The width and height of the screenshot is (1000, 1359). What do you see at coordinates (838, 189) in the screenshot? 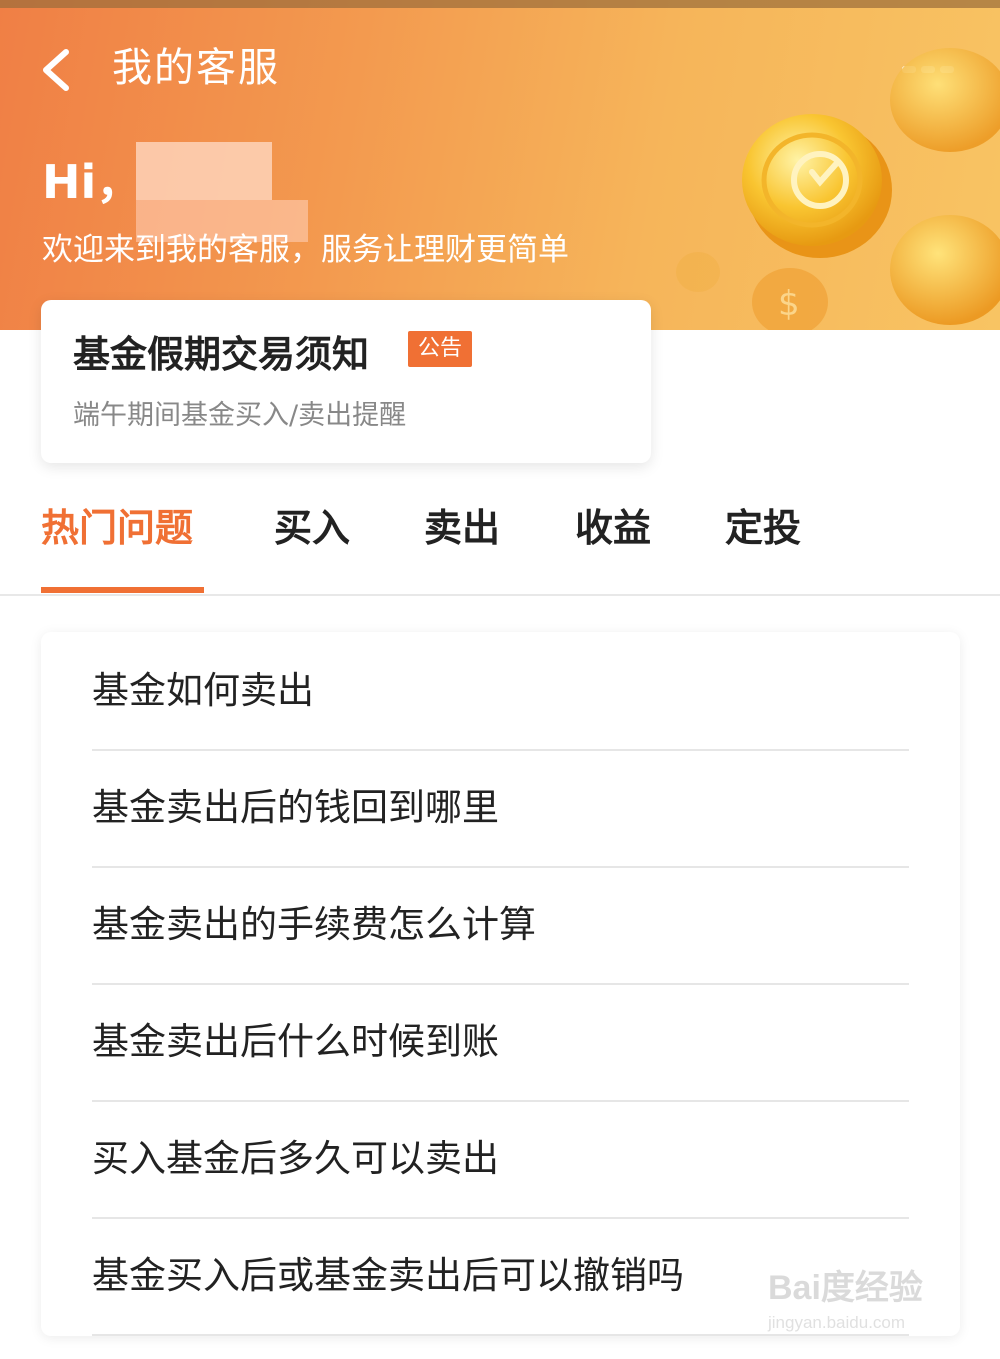
I see `gold-coins-illustration: $` at bounding box center [838, 189].